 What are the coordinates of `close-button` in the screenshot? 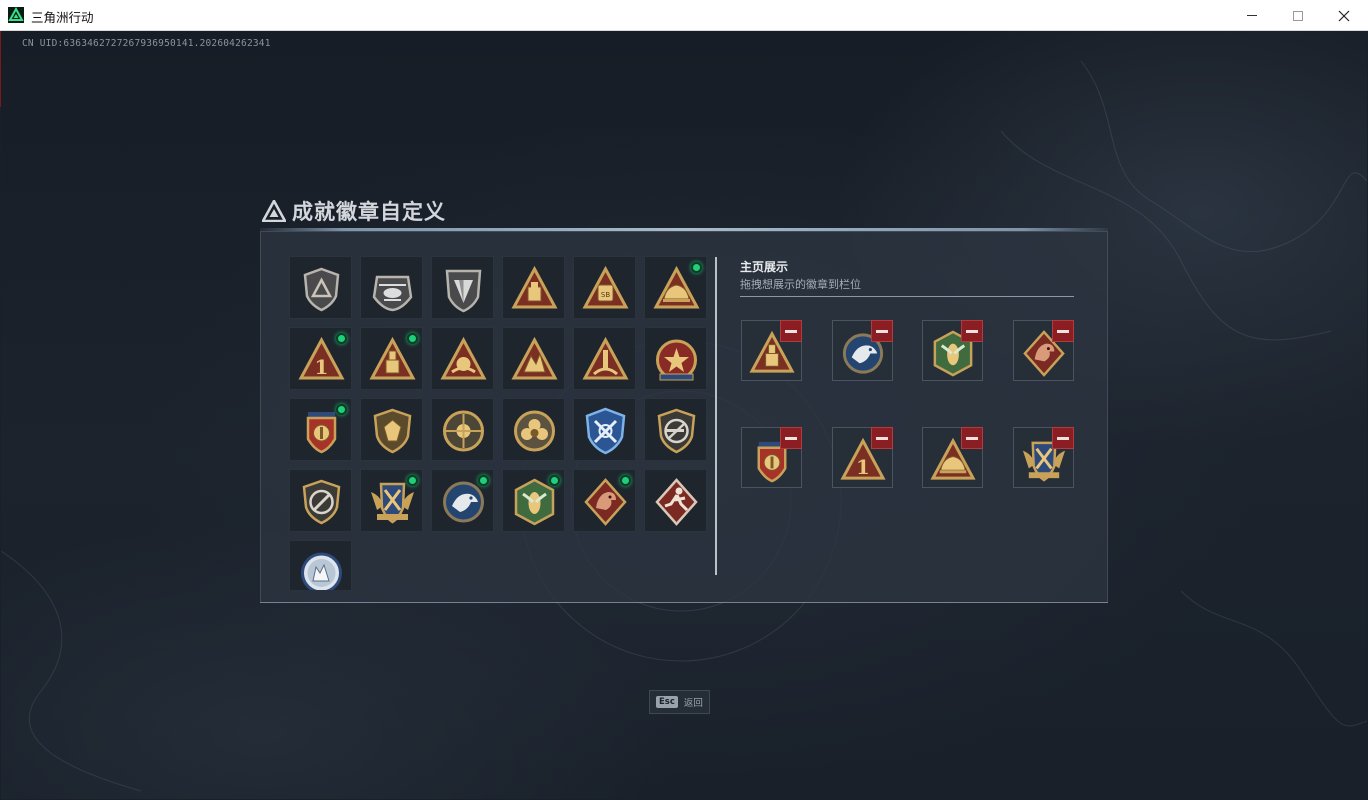 It's located at (1344, 15).